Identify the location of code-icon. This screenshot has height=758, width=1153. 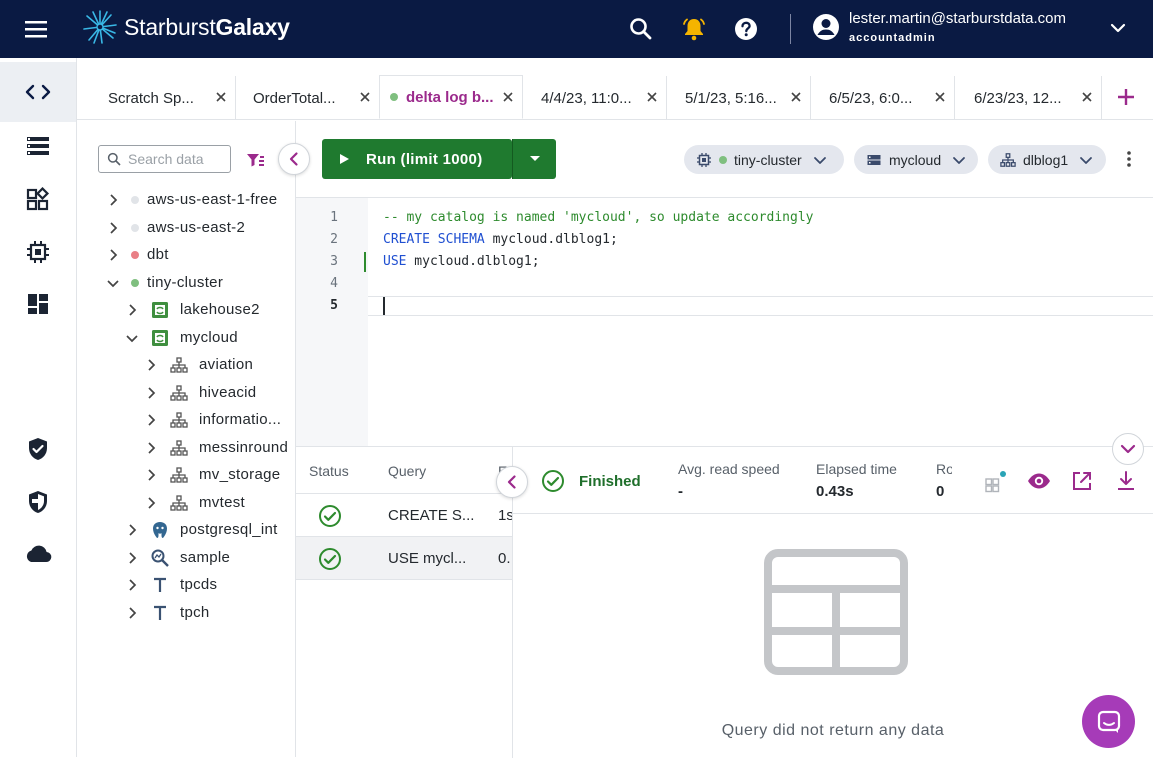
(38, 92).